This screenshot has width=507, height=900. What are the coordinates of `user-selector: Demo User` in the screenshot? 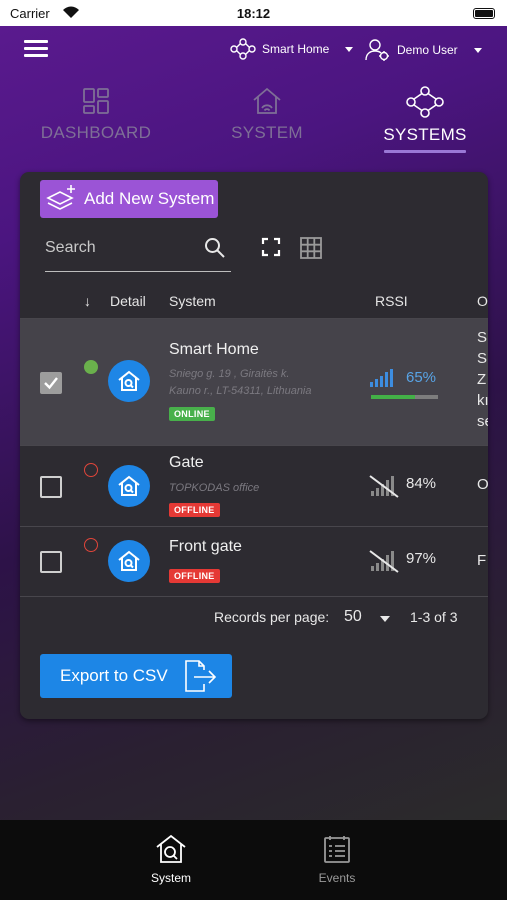 It's located at (423, 50).